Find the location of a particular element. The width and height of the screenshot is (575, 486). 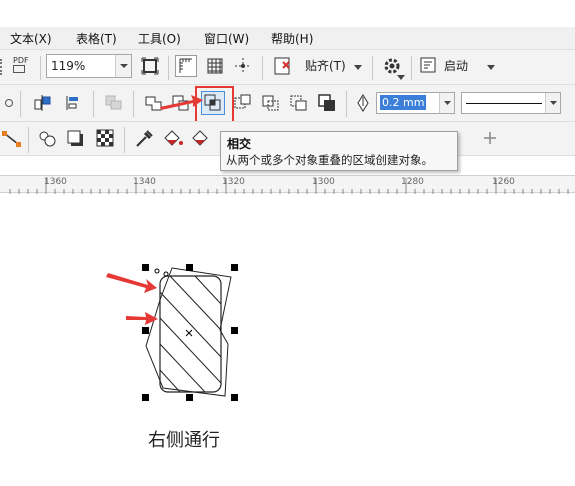

tooltip-title: 相交 is located at coordinates (239, 144).